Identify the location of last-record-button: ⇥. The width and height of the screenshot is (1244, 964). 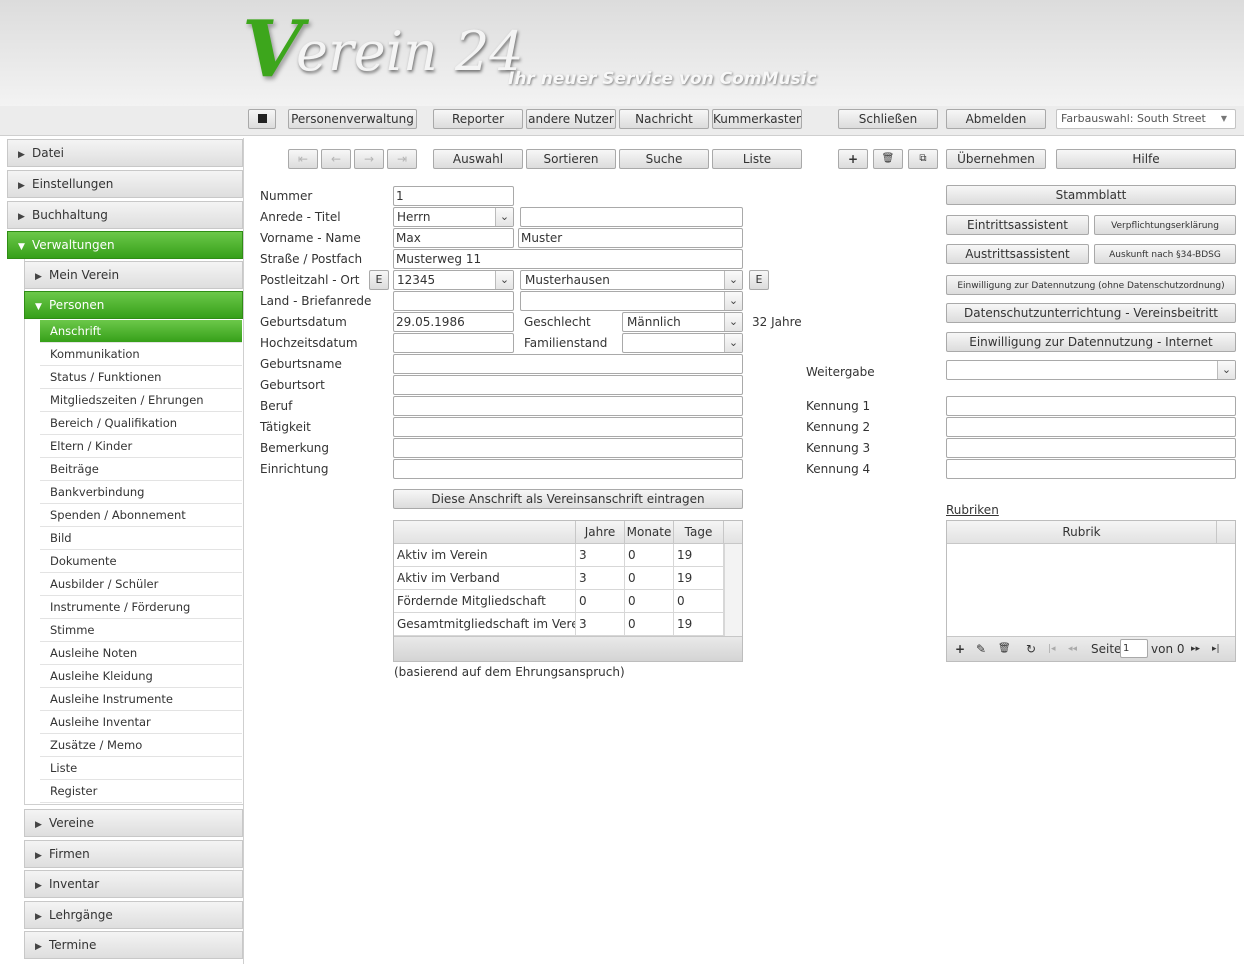
(402, 159).